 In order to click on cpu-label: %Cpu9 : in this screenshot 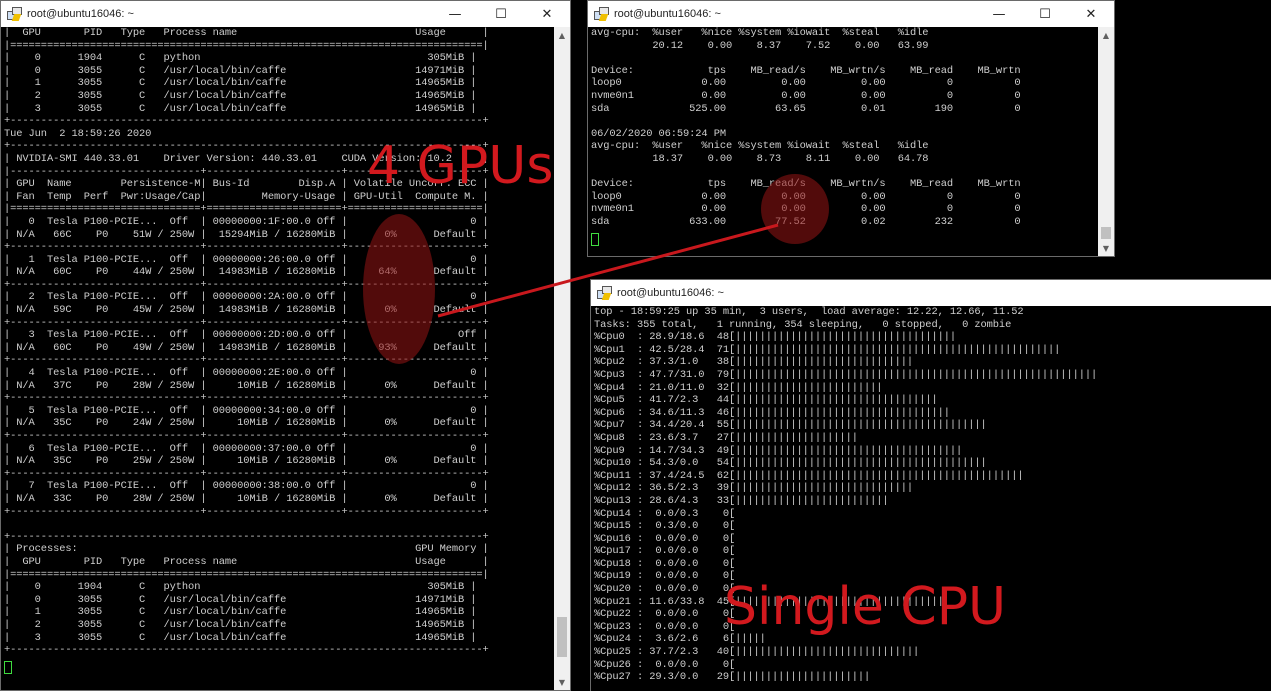, I will do `click(619, 450)`.